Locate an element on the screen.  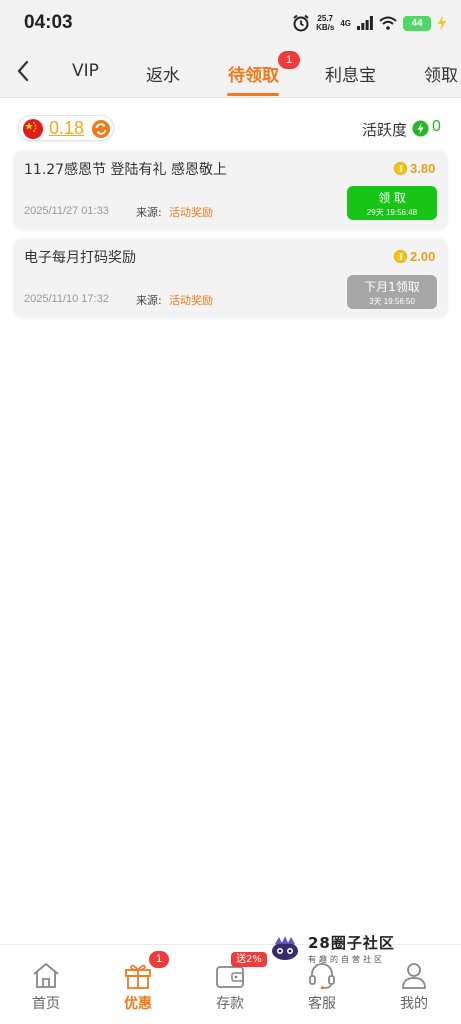
balance-value: 0.18 is located at coordinates (66, 128).